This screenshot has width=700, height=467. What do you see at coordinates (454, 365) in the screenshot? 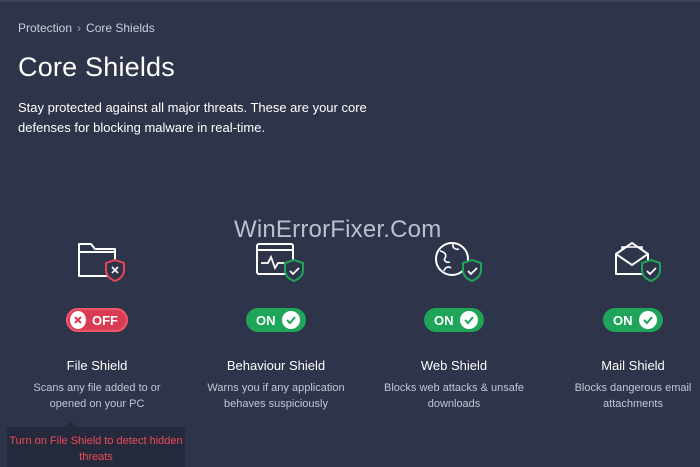
I see `web-shield-name: Web Shield` at bounding box center [454, 365].